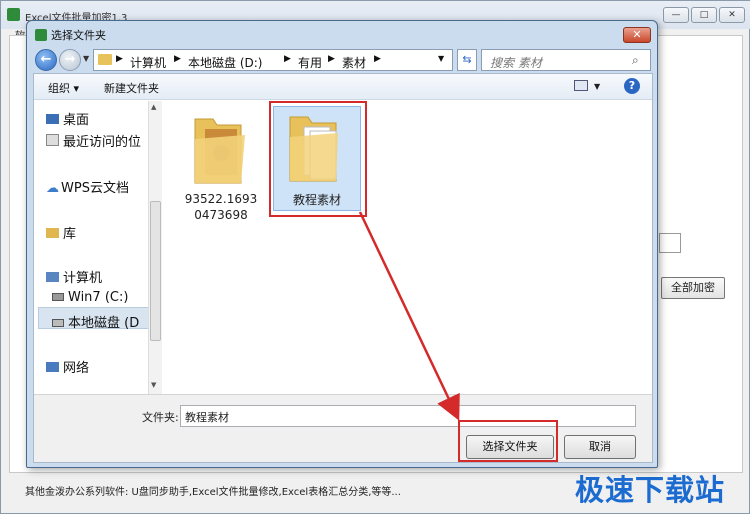  I want to click on nav-item-drive-d: 本地磁盘 (D, so click(95, 321).